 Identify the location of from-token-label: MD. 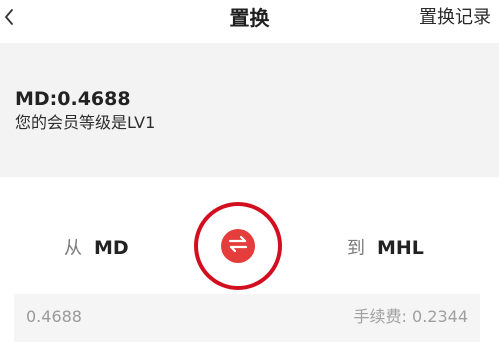
(111, 248).